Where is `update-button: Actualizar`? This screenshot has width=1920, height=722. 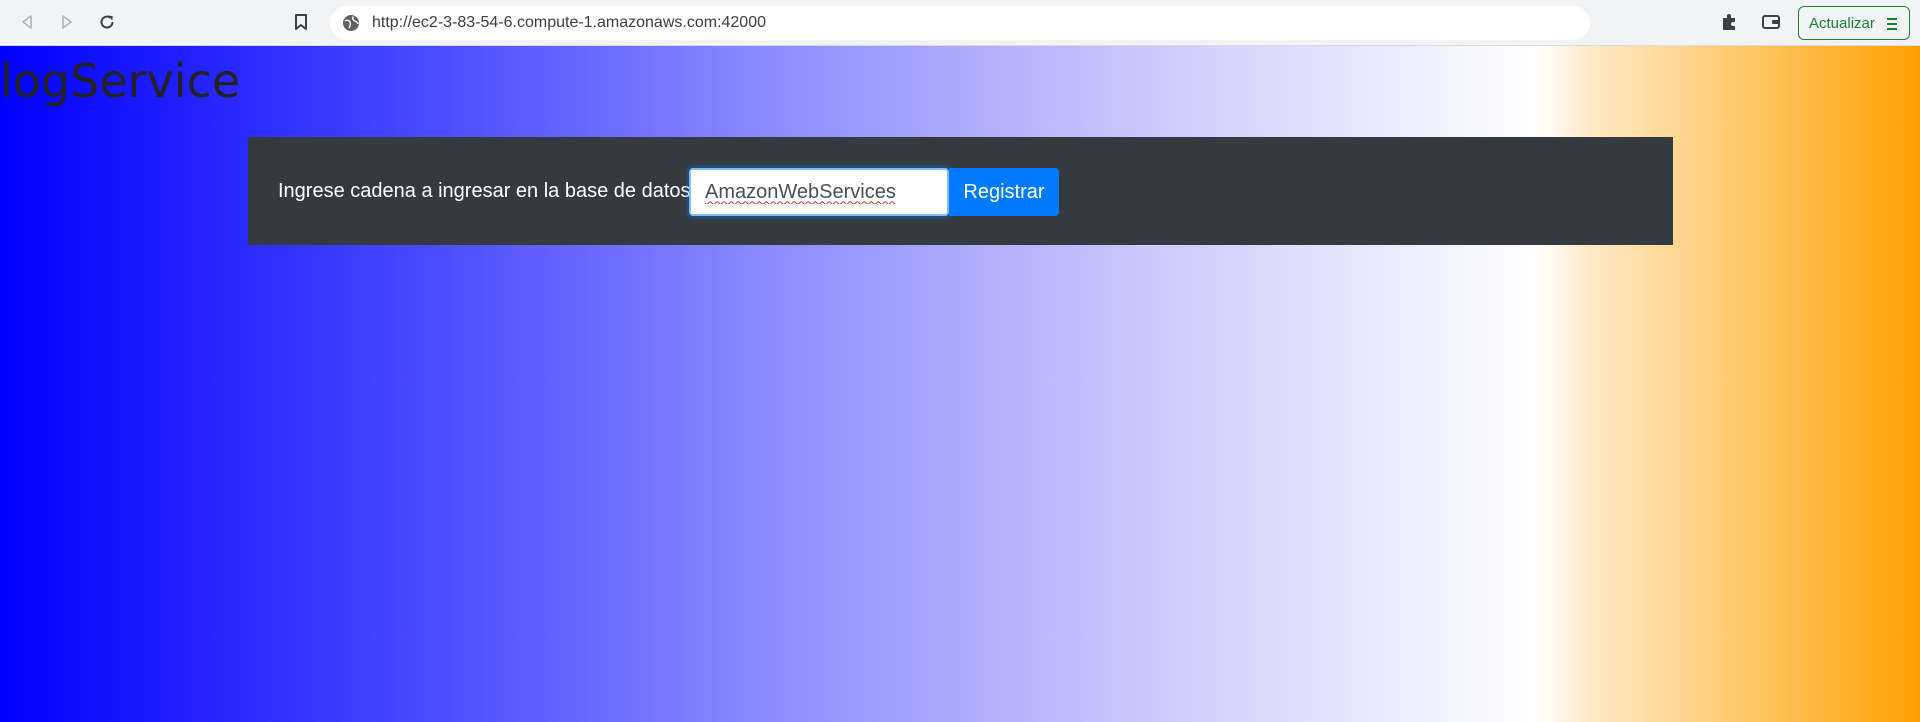 update-button: Actualizar is located at coordinates (1854, 23).